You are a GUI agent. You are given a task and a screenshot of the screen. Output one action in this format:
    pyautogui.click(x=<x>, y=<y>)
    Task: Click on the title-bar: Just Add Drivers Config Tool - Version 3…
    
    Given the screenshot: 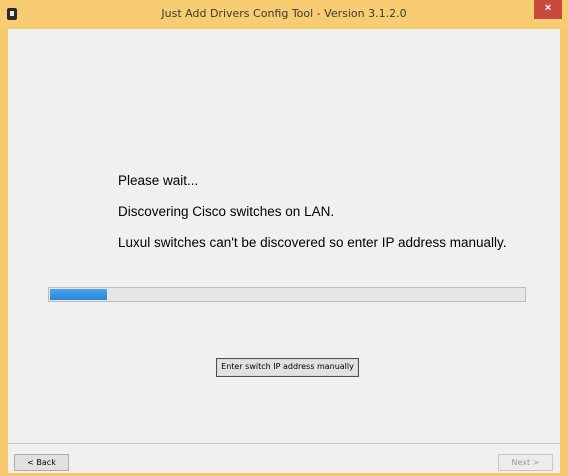 What is the action you would take?
    pyautogui.click(x=284, y=14)
    